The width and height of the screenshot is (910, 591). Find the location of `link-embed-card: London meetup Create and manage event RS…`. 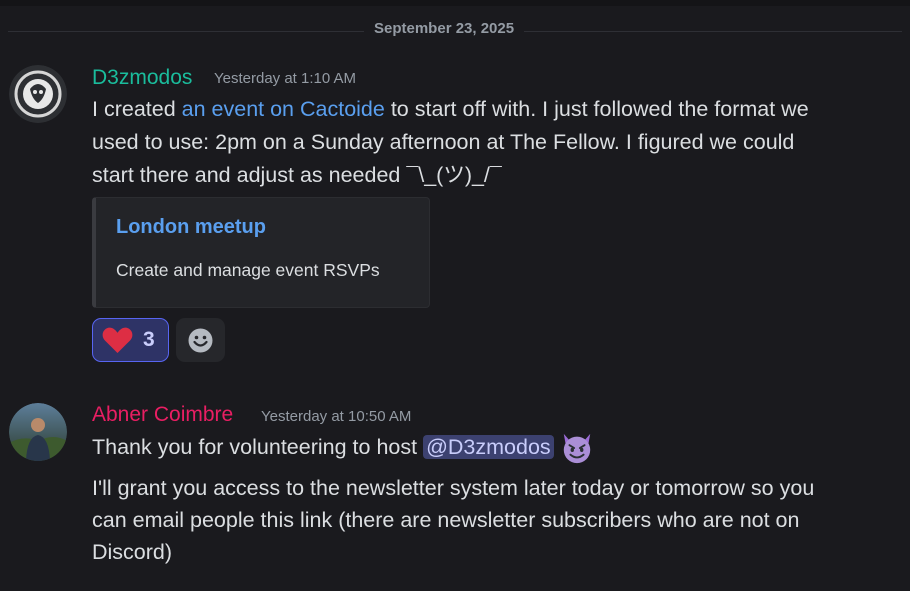

link-embed-card: London meetup Create and manage event RS… is located at coordinates (261, 252).